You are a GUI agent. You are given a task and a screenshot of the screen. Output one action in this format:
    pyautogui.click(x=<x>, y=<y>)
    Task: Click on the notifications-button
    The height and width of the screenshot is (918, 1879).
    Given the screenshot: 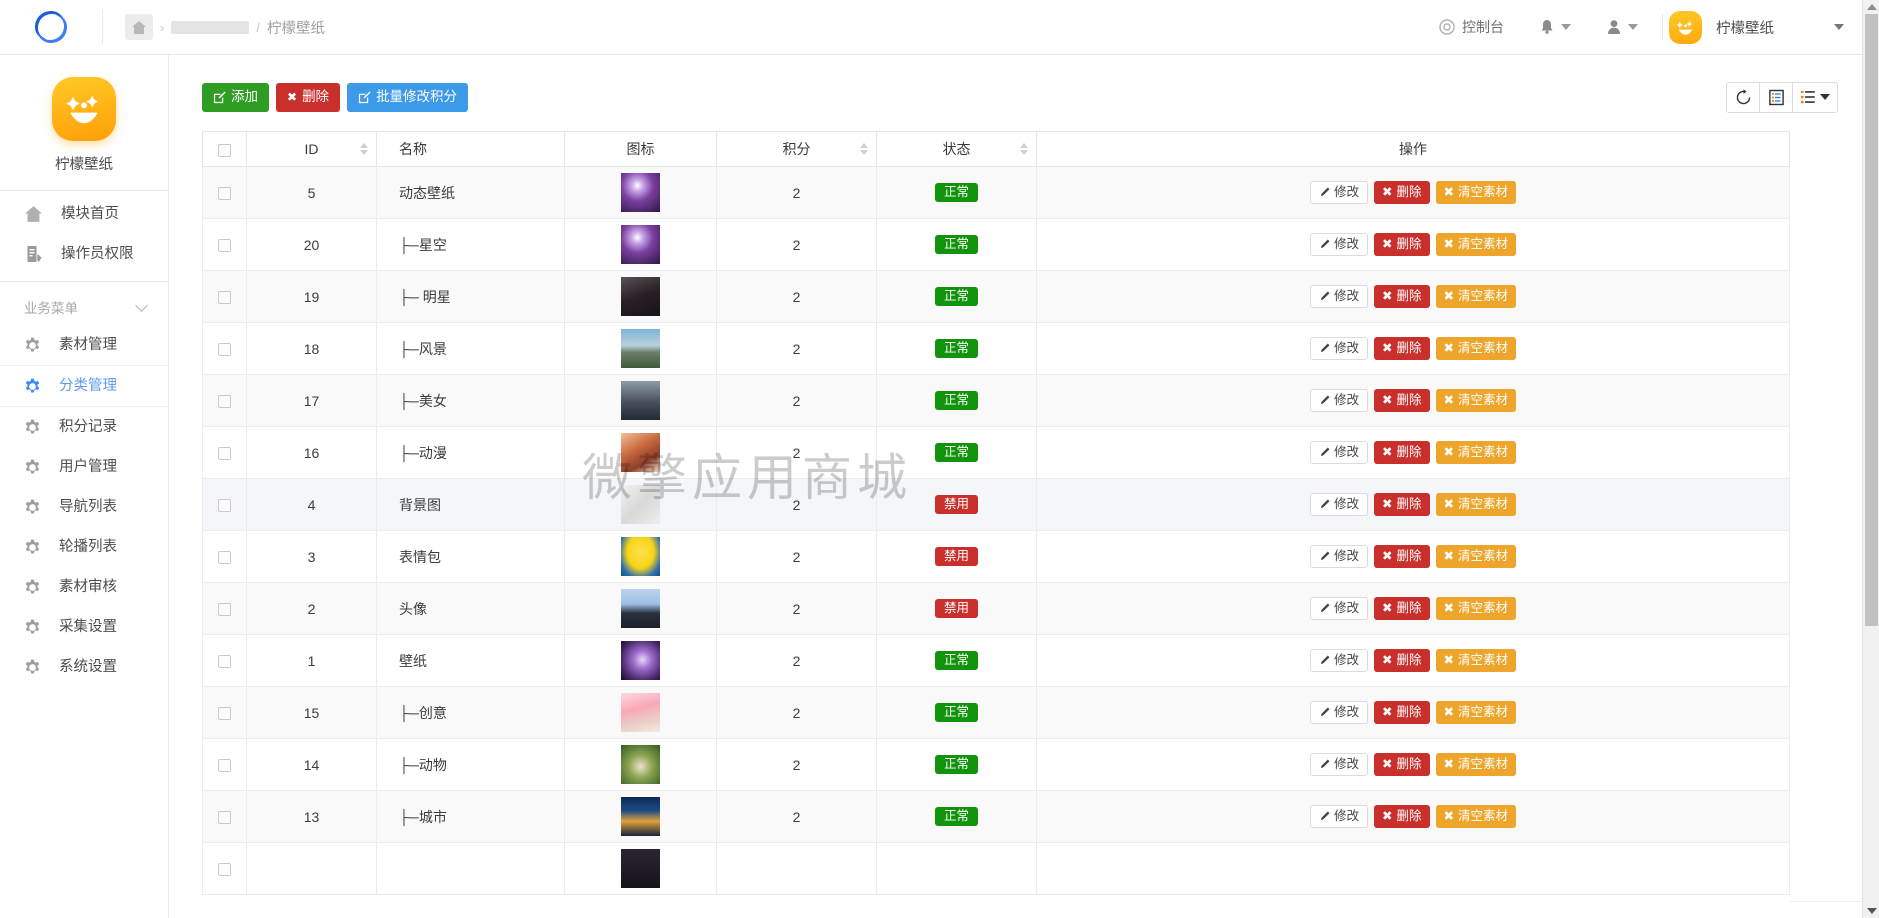 What is the action you would take?
    pyautogui.click(x=1555, y=27)
    